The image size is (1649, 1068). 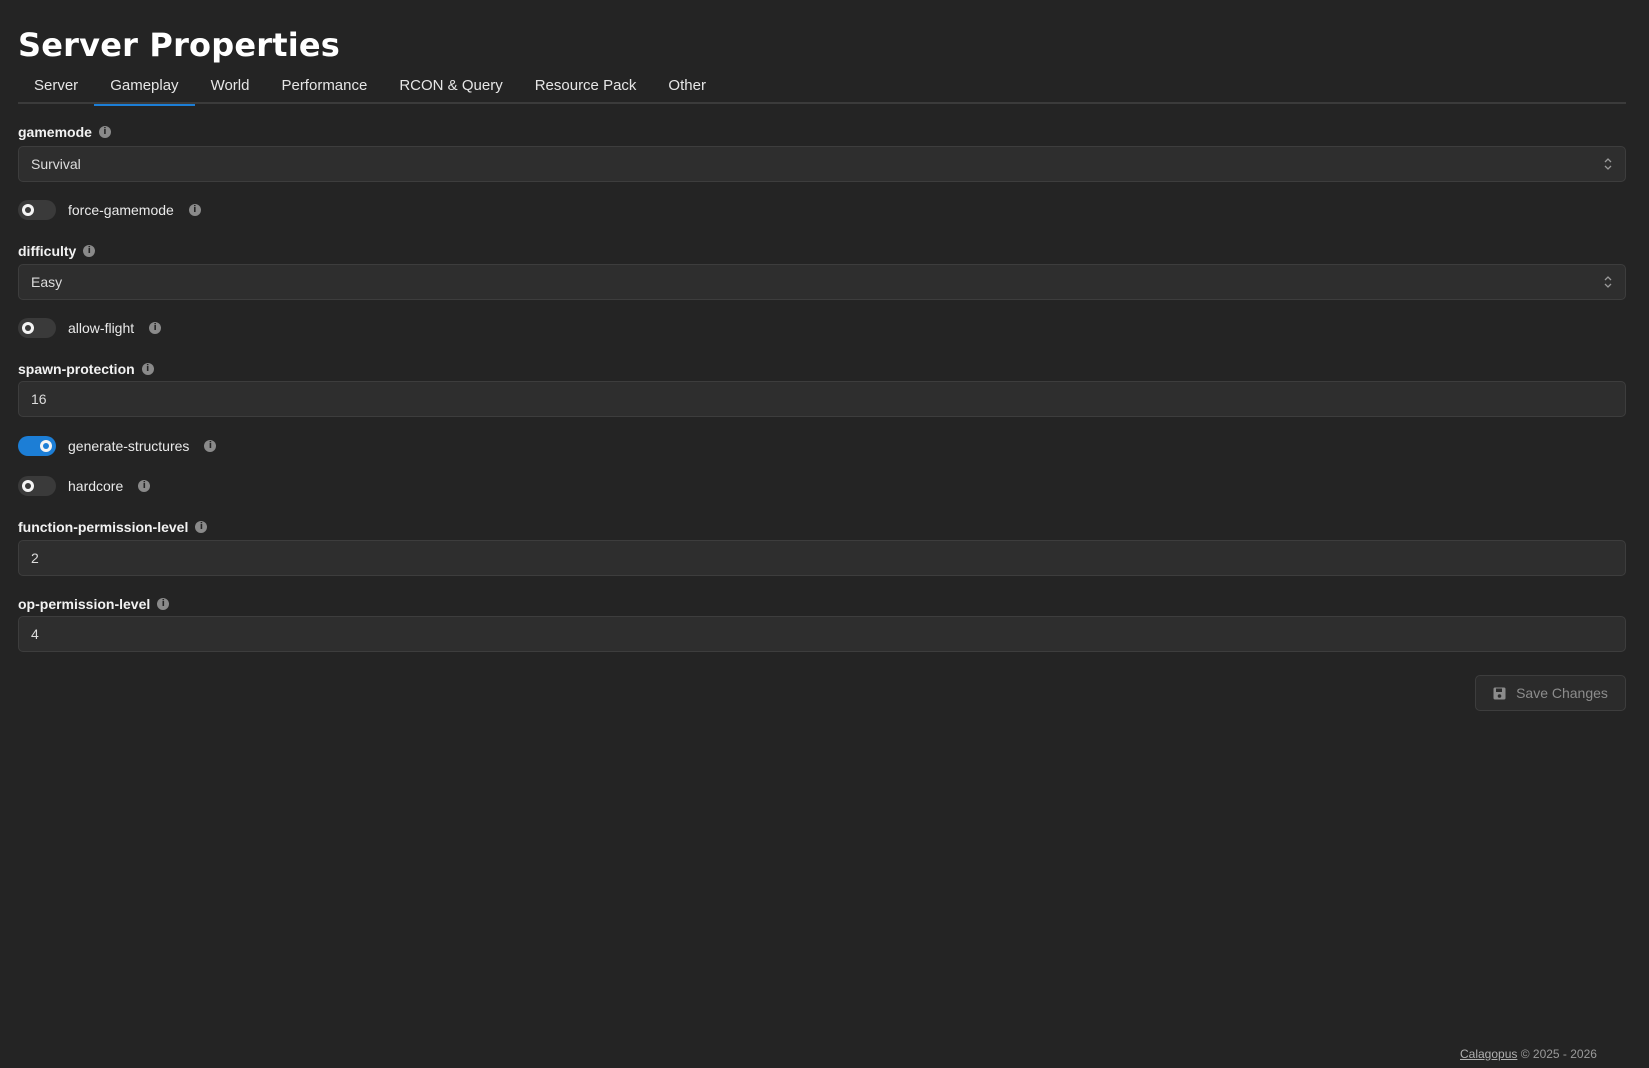 I want to click on footer: Calagopus © 2025 - 2026, so click(x=1528, y=1054).